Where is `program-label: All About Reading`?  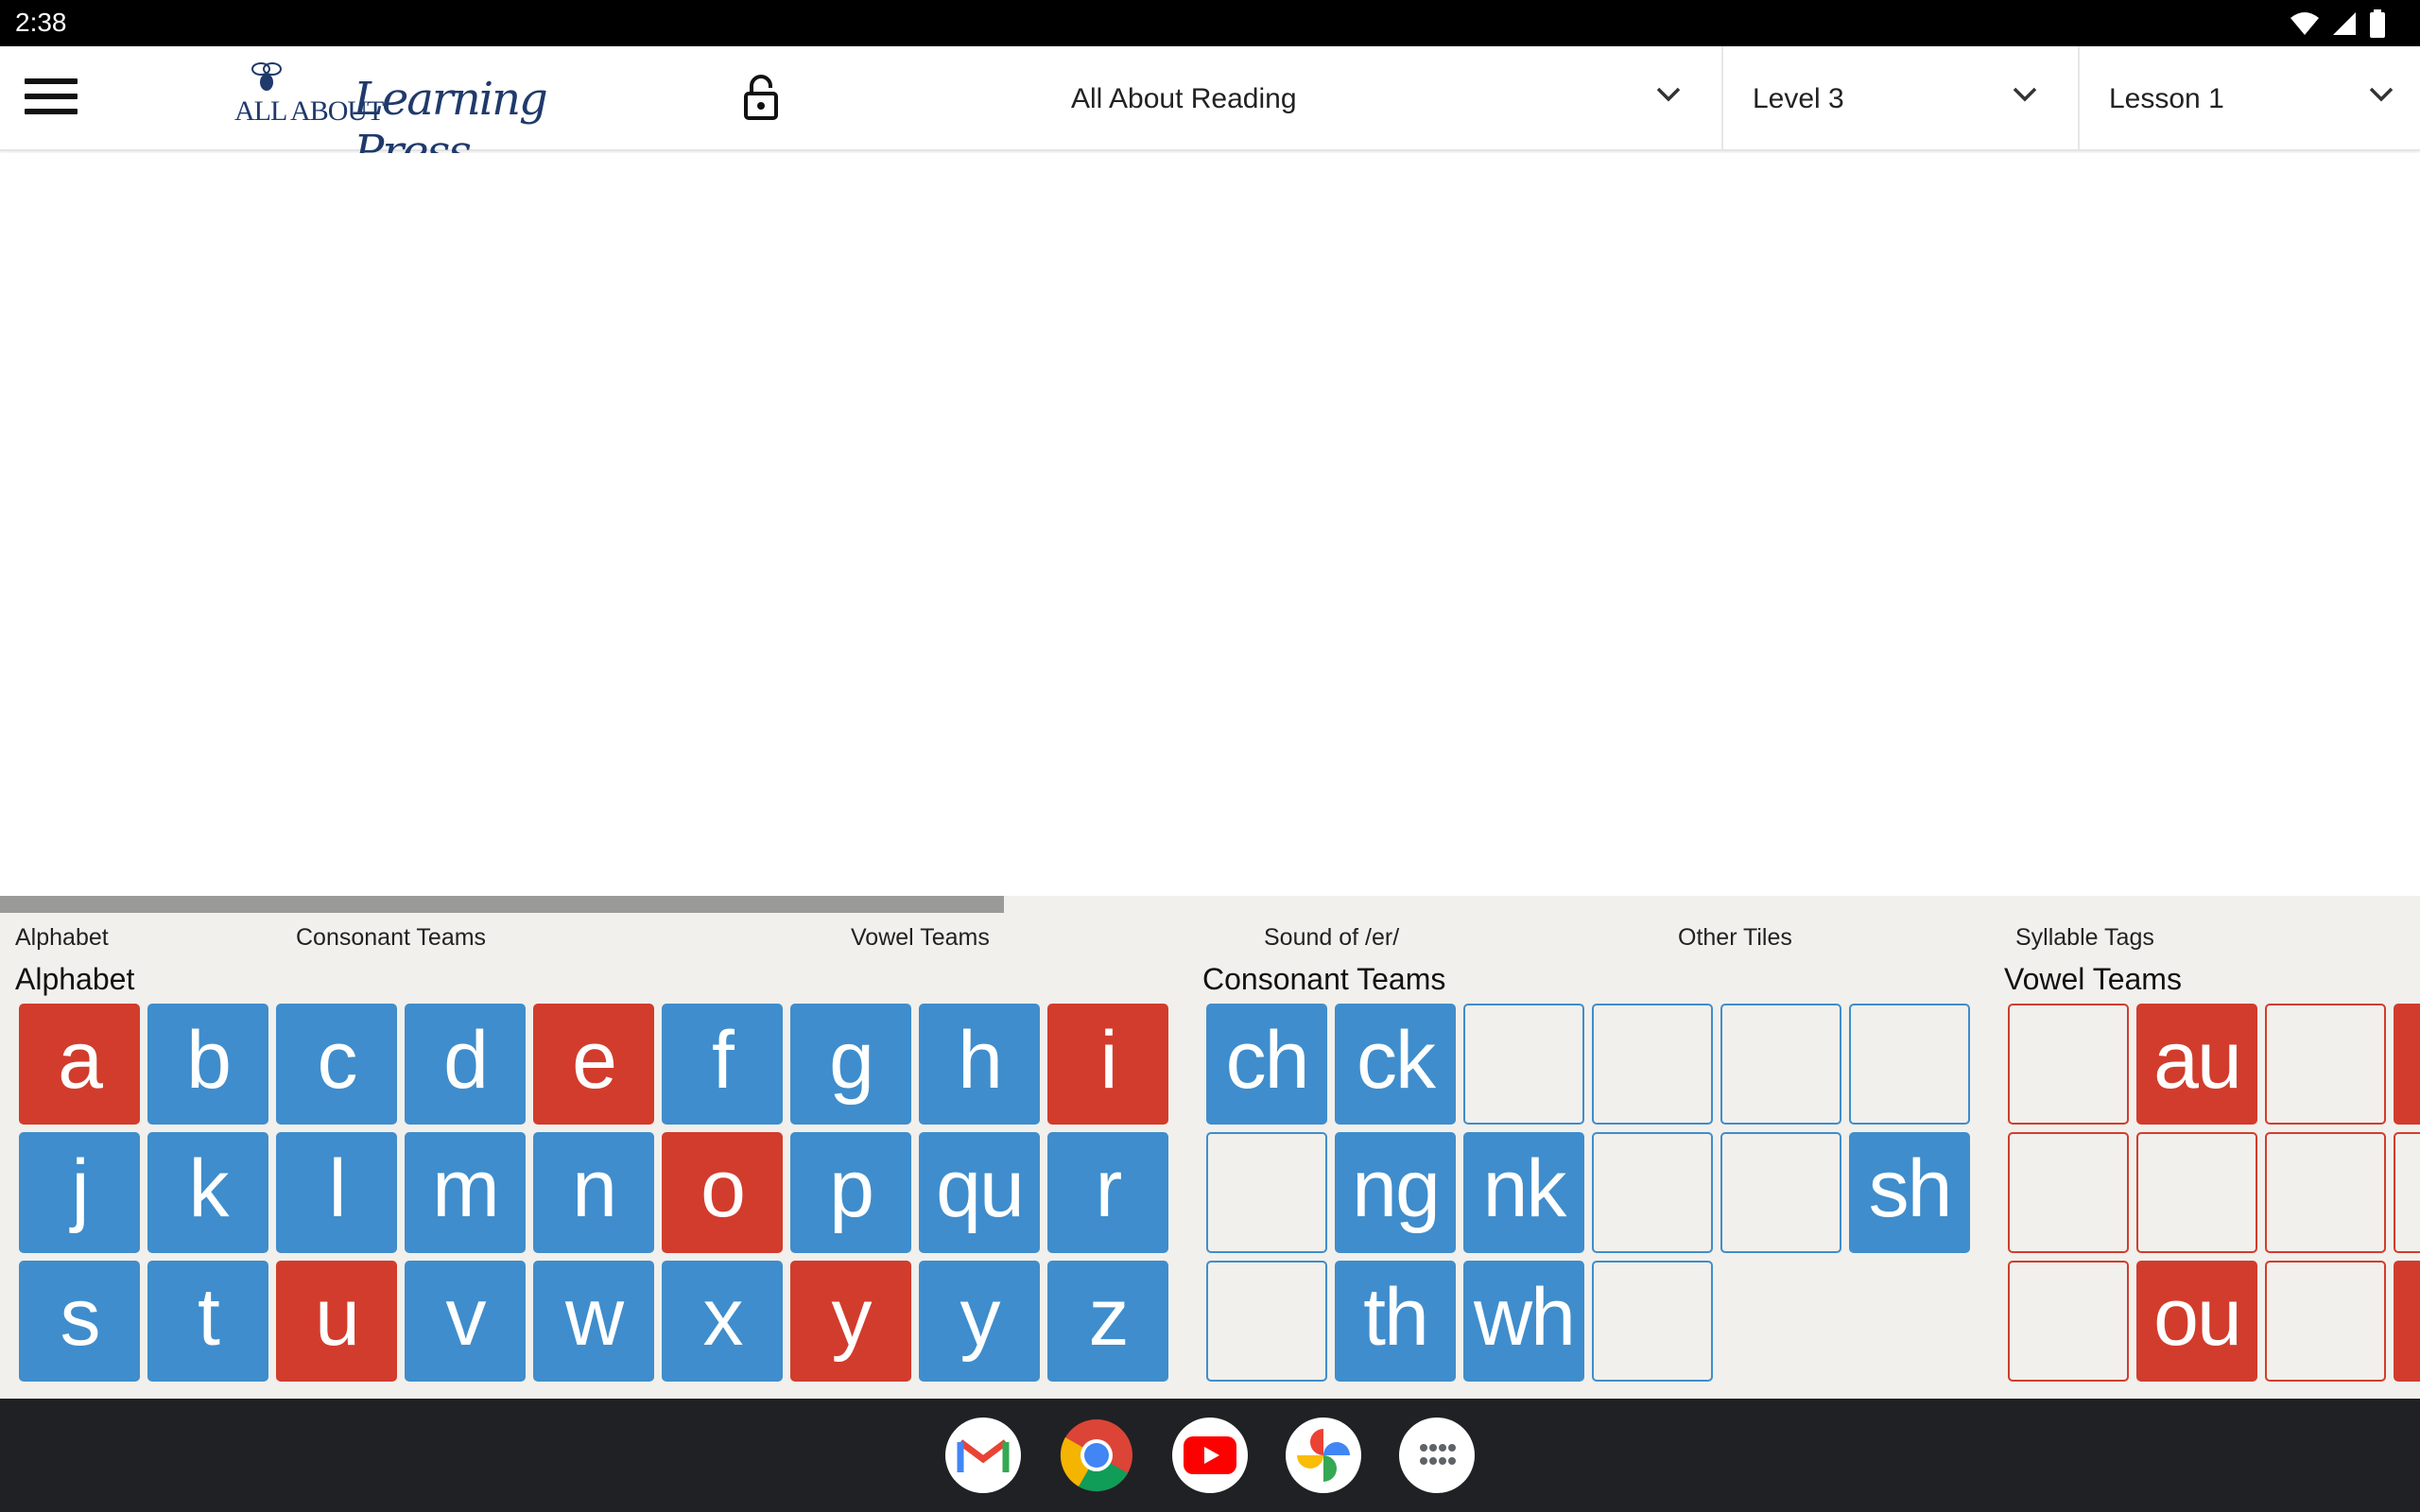
program-label: All About Reading is located at coordinates (1184, 98).